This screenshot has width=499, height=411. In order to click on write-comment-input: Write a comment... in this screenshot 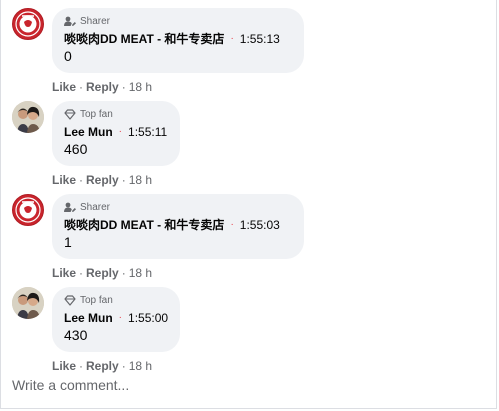, I will do `click(70, 385)`.